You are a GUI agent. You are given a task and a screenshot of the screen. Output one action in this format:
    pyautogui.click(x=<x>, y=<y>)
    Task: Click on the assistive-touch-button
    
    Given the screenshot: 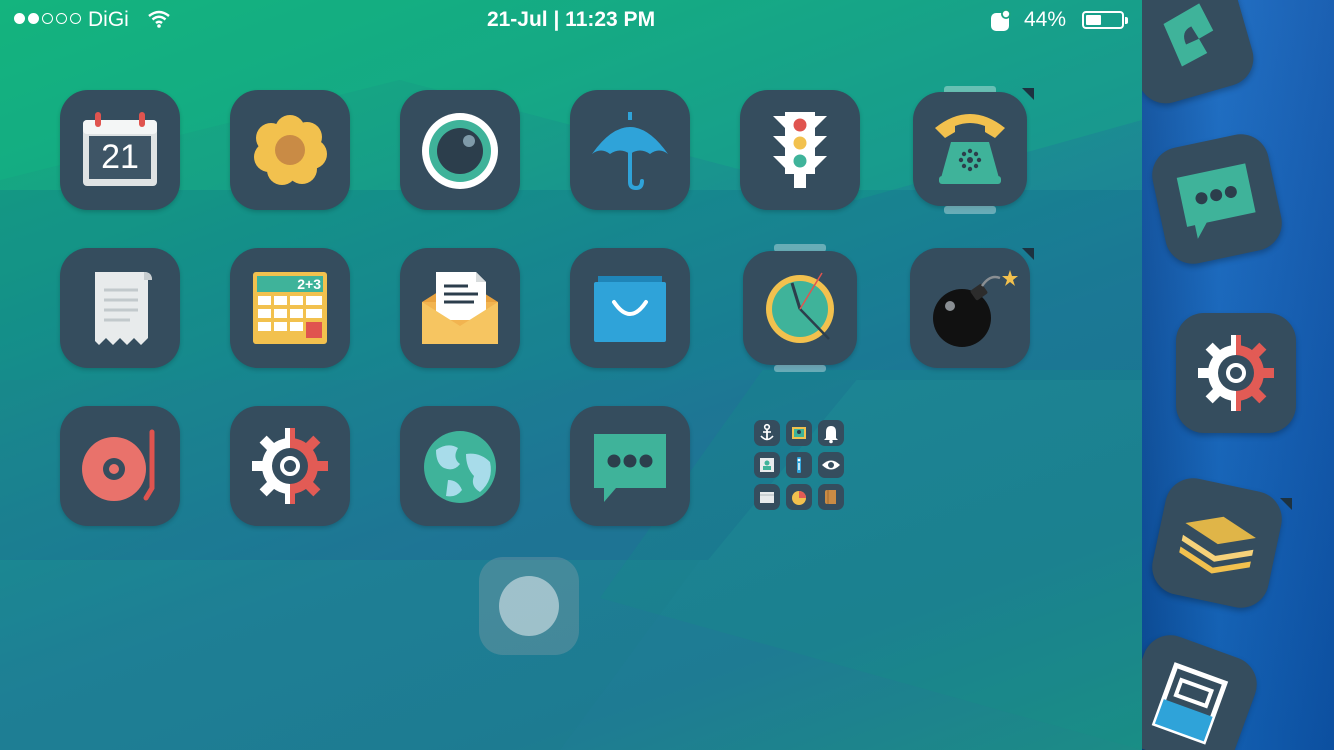 What is the action you would take?
    pyautogui.click(x=529, y=606)
    